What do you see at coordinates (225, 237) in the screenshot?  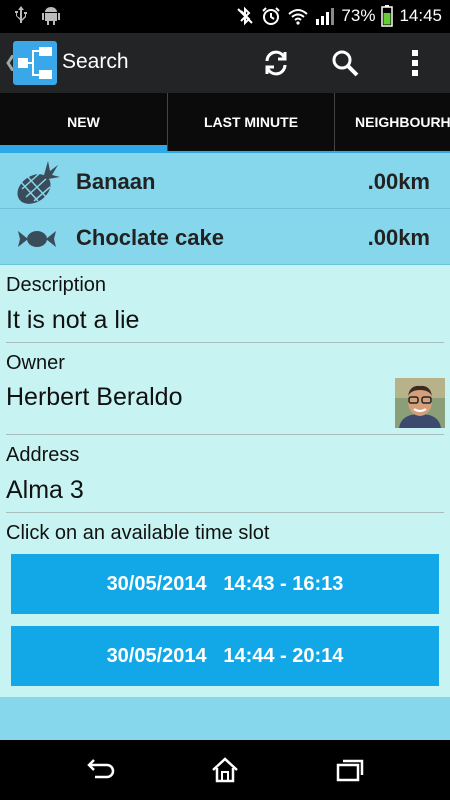 I see `list-item: Choclate cake .00km` at bounding box center [225, 237].